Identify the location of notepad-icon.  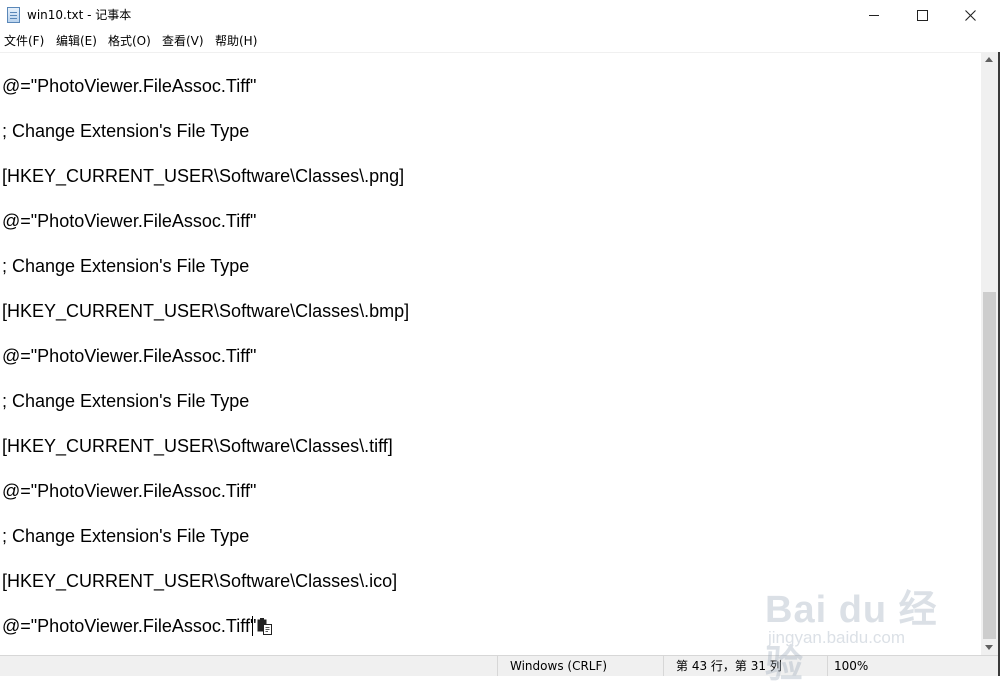
(13, 15).